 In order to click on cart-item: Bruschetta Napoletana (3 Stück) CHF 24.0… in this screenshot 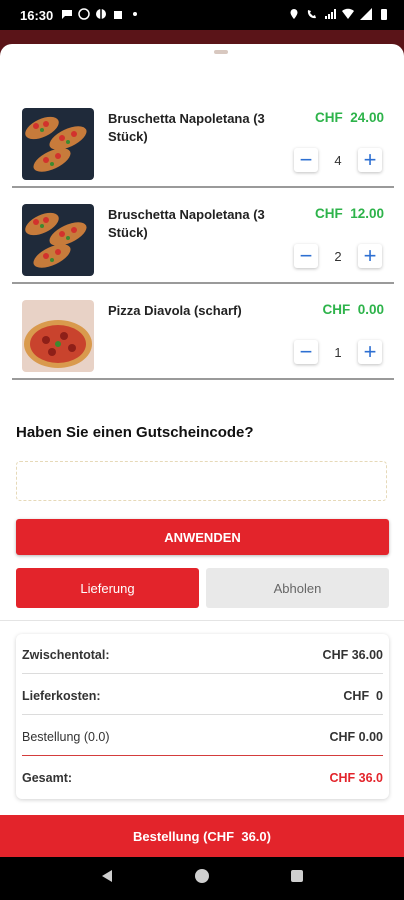, I will do `click(203, 142)`.